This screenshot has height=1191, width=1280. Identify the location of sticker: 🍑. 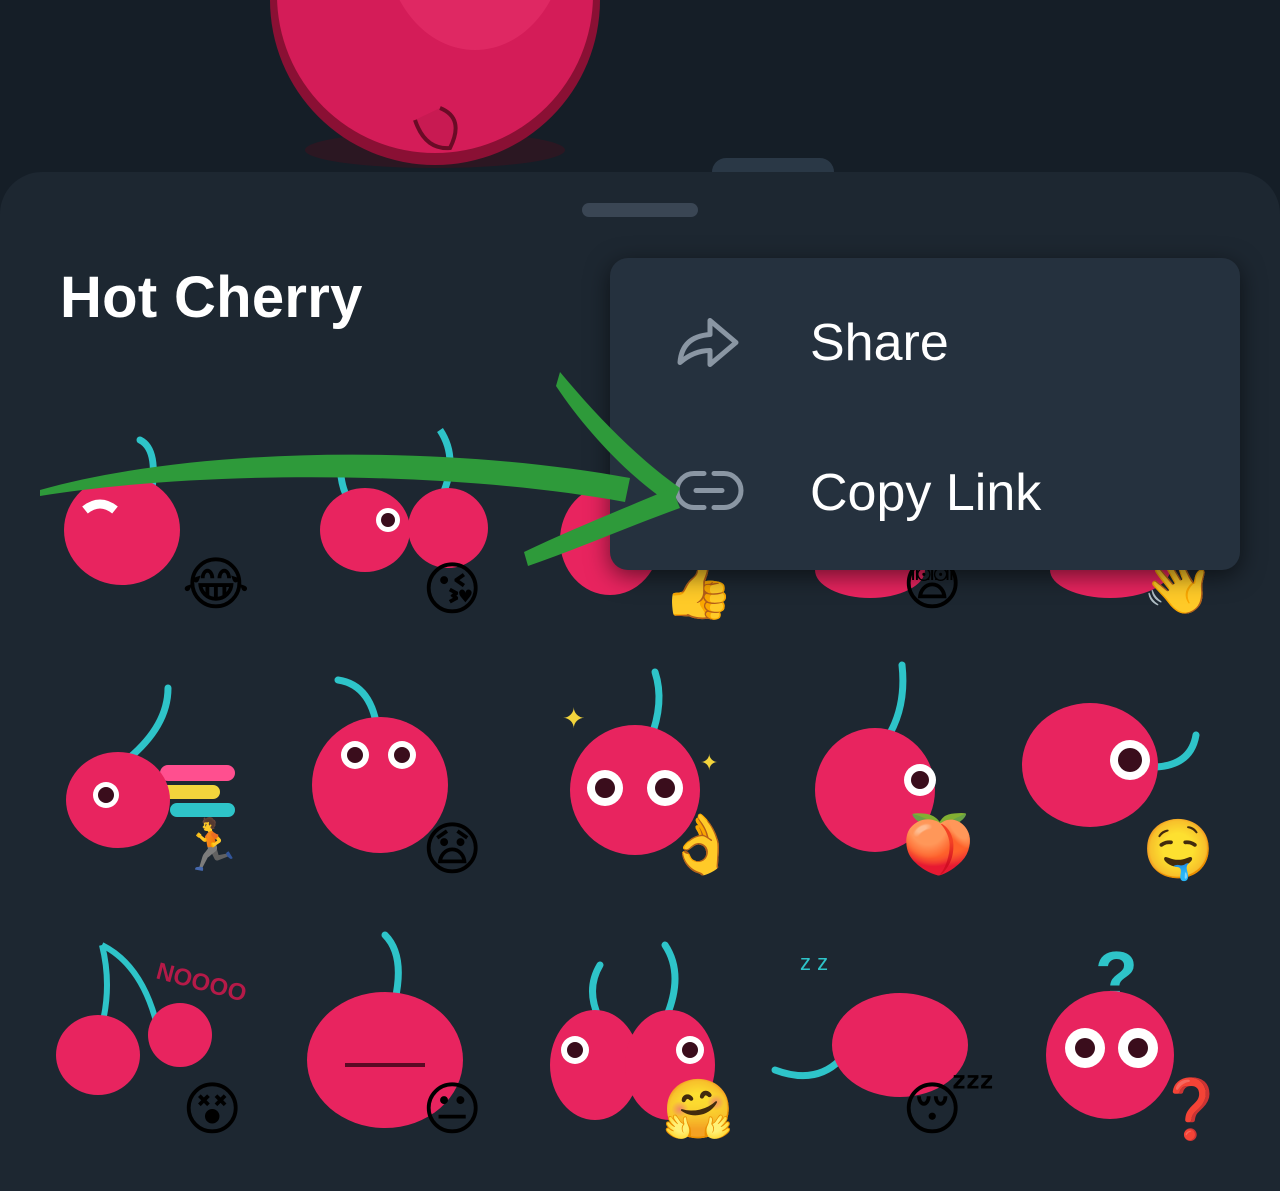
(905, 775).